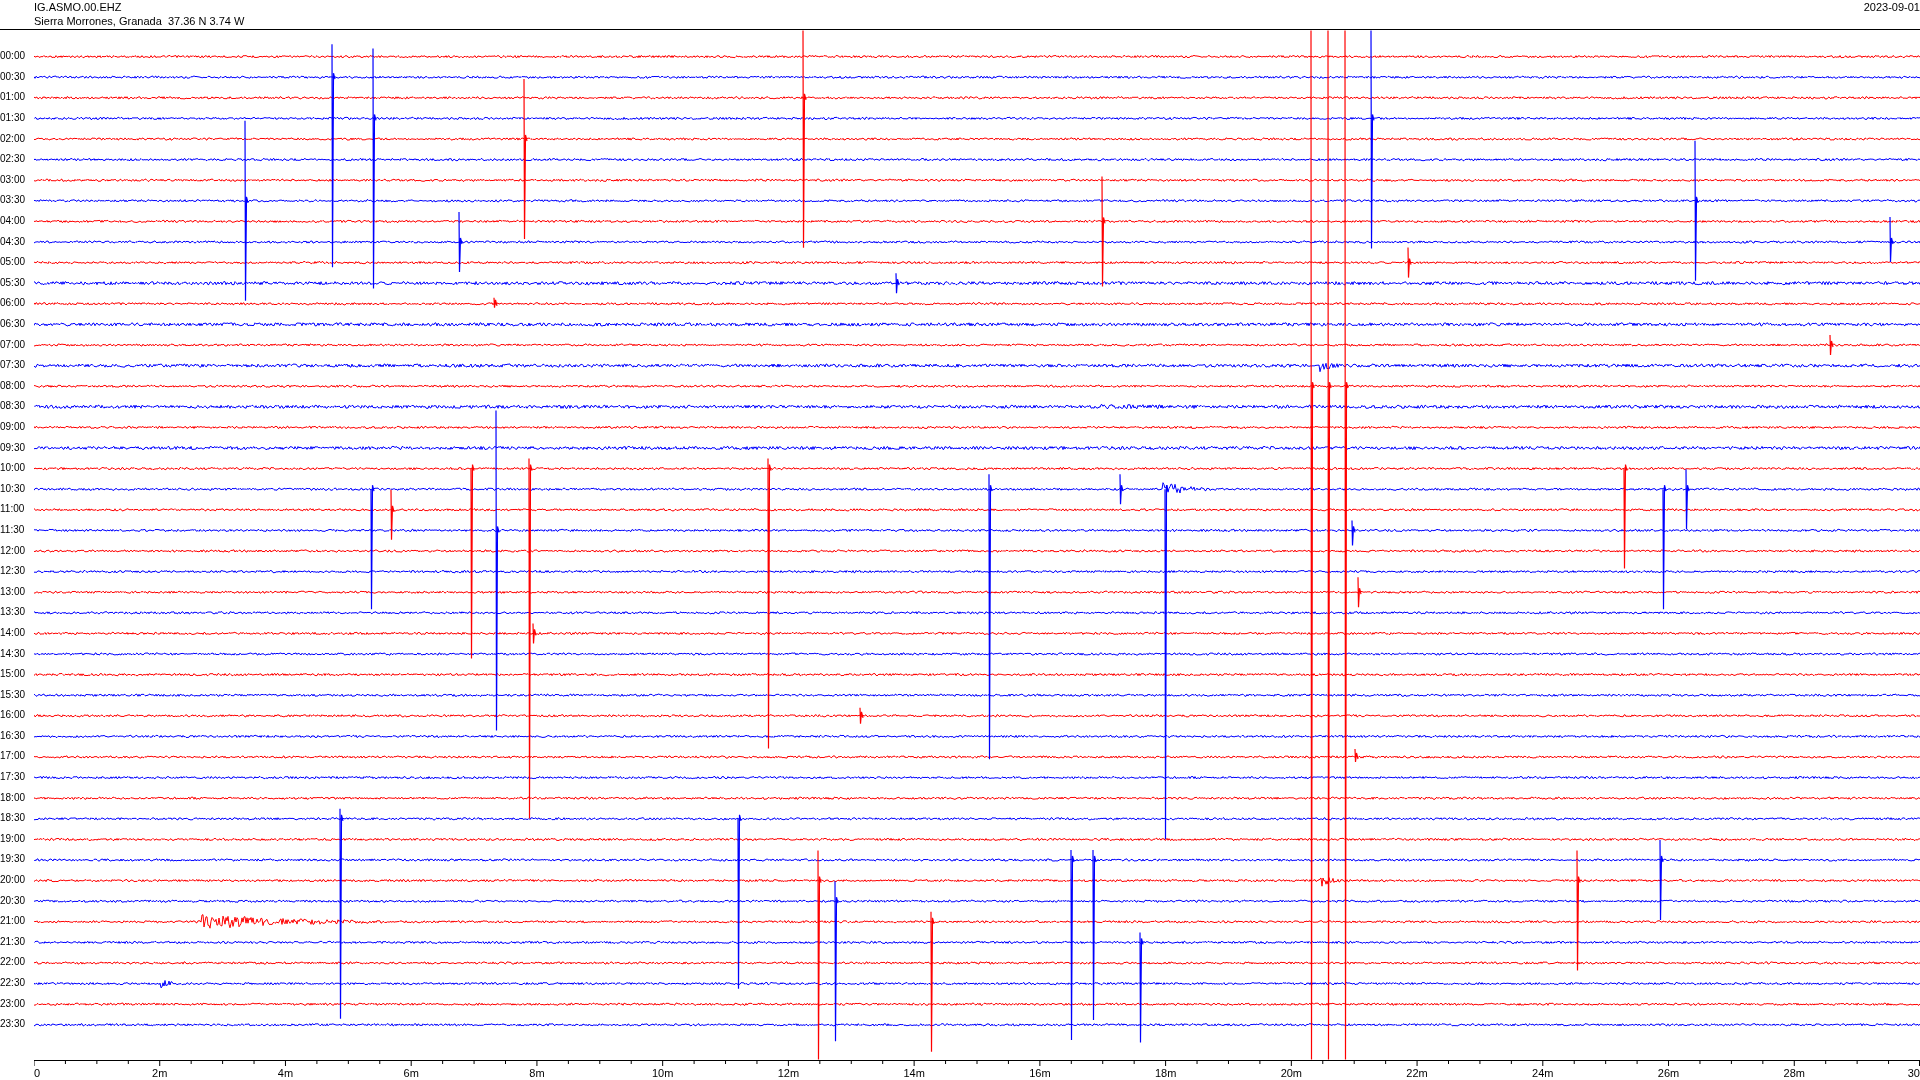 This screenshot has height=1080, width=1920. What do you see at coordinates (285, 1073) in the screenshot?
I see `axis-label: 4m` at bounding box center [285, 1073].